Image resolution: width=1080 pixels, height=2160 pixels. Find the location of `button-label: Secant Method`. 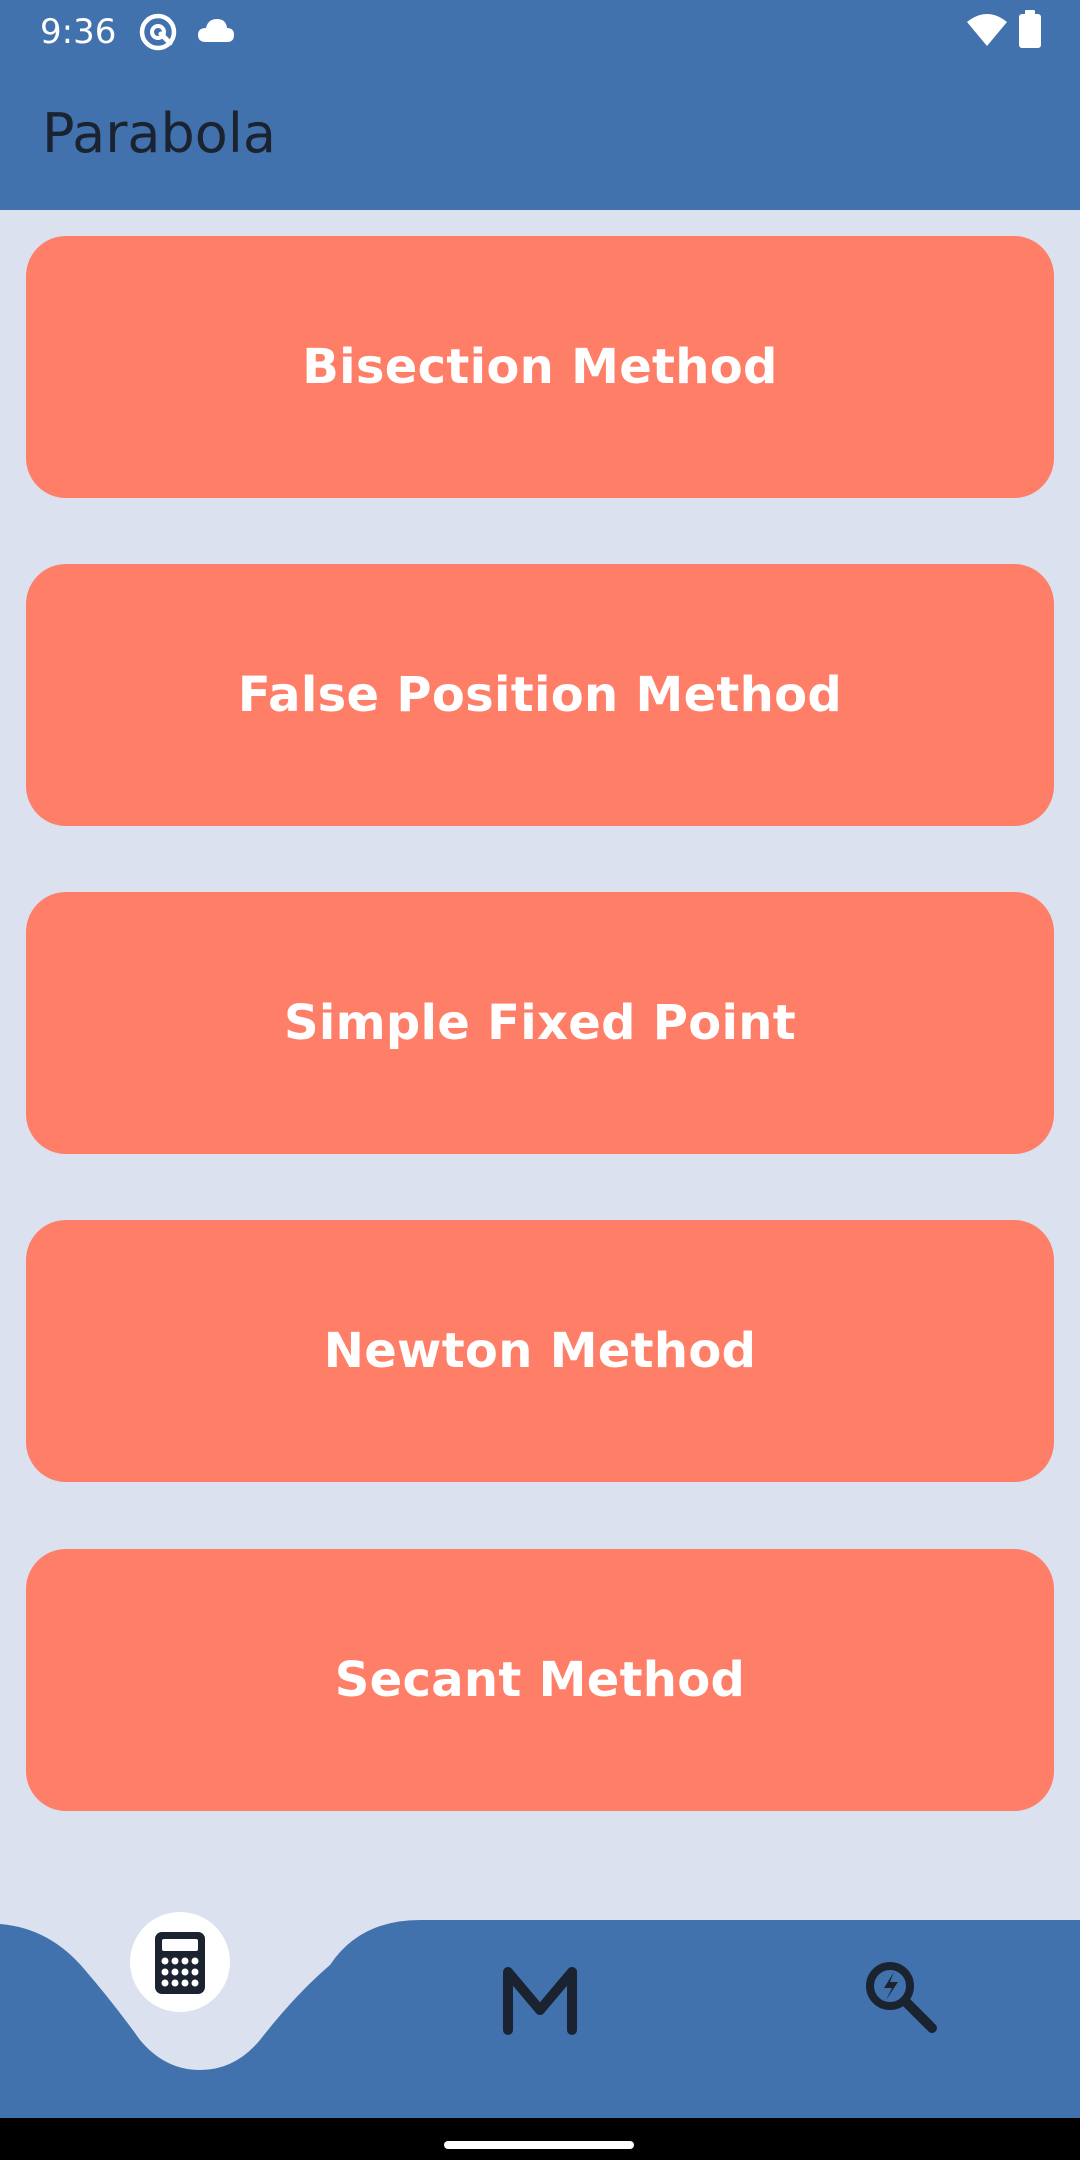

button-label: Secant Method is located at coordinates (540, 1680).